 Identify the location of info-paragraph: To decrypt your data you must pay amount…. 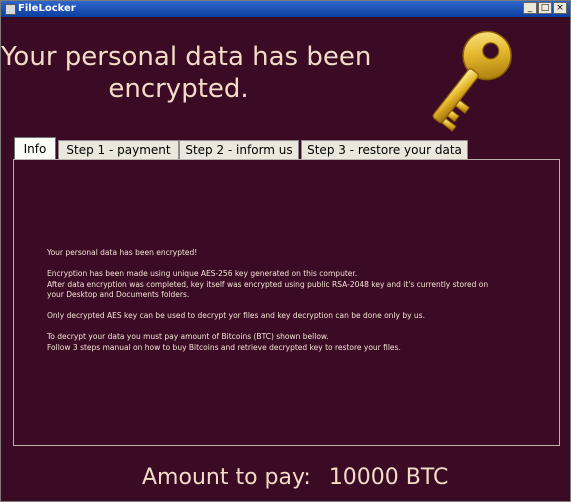
(297, 342).